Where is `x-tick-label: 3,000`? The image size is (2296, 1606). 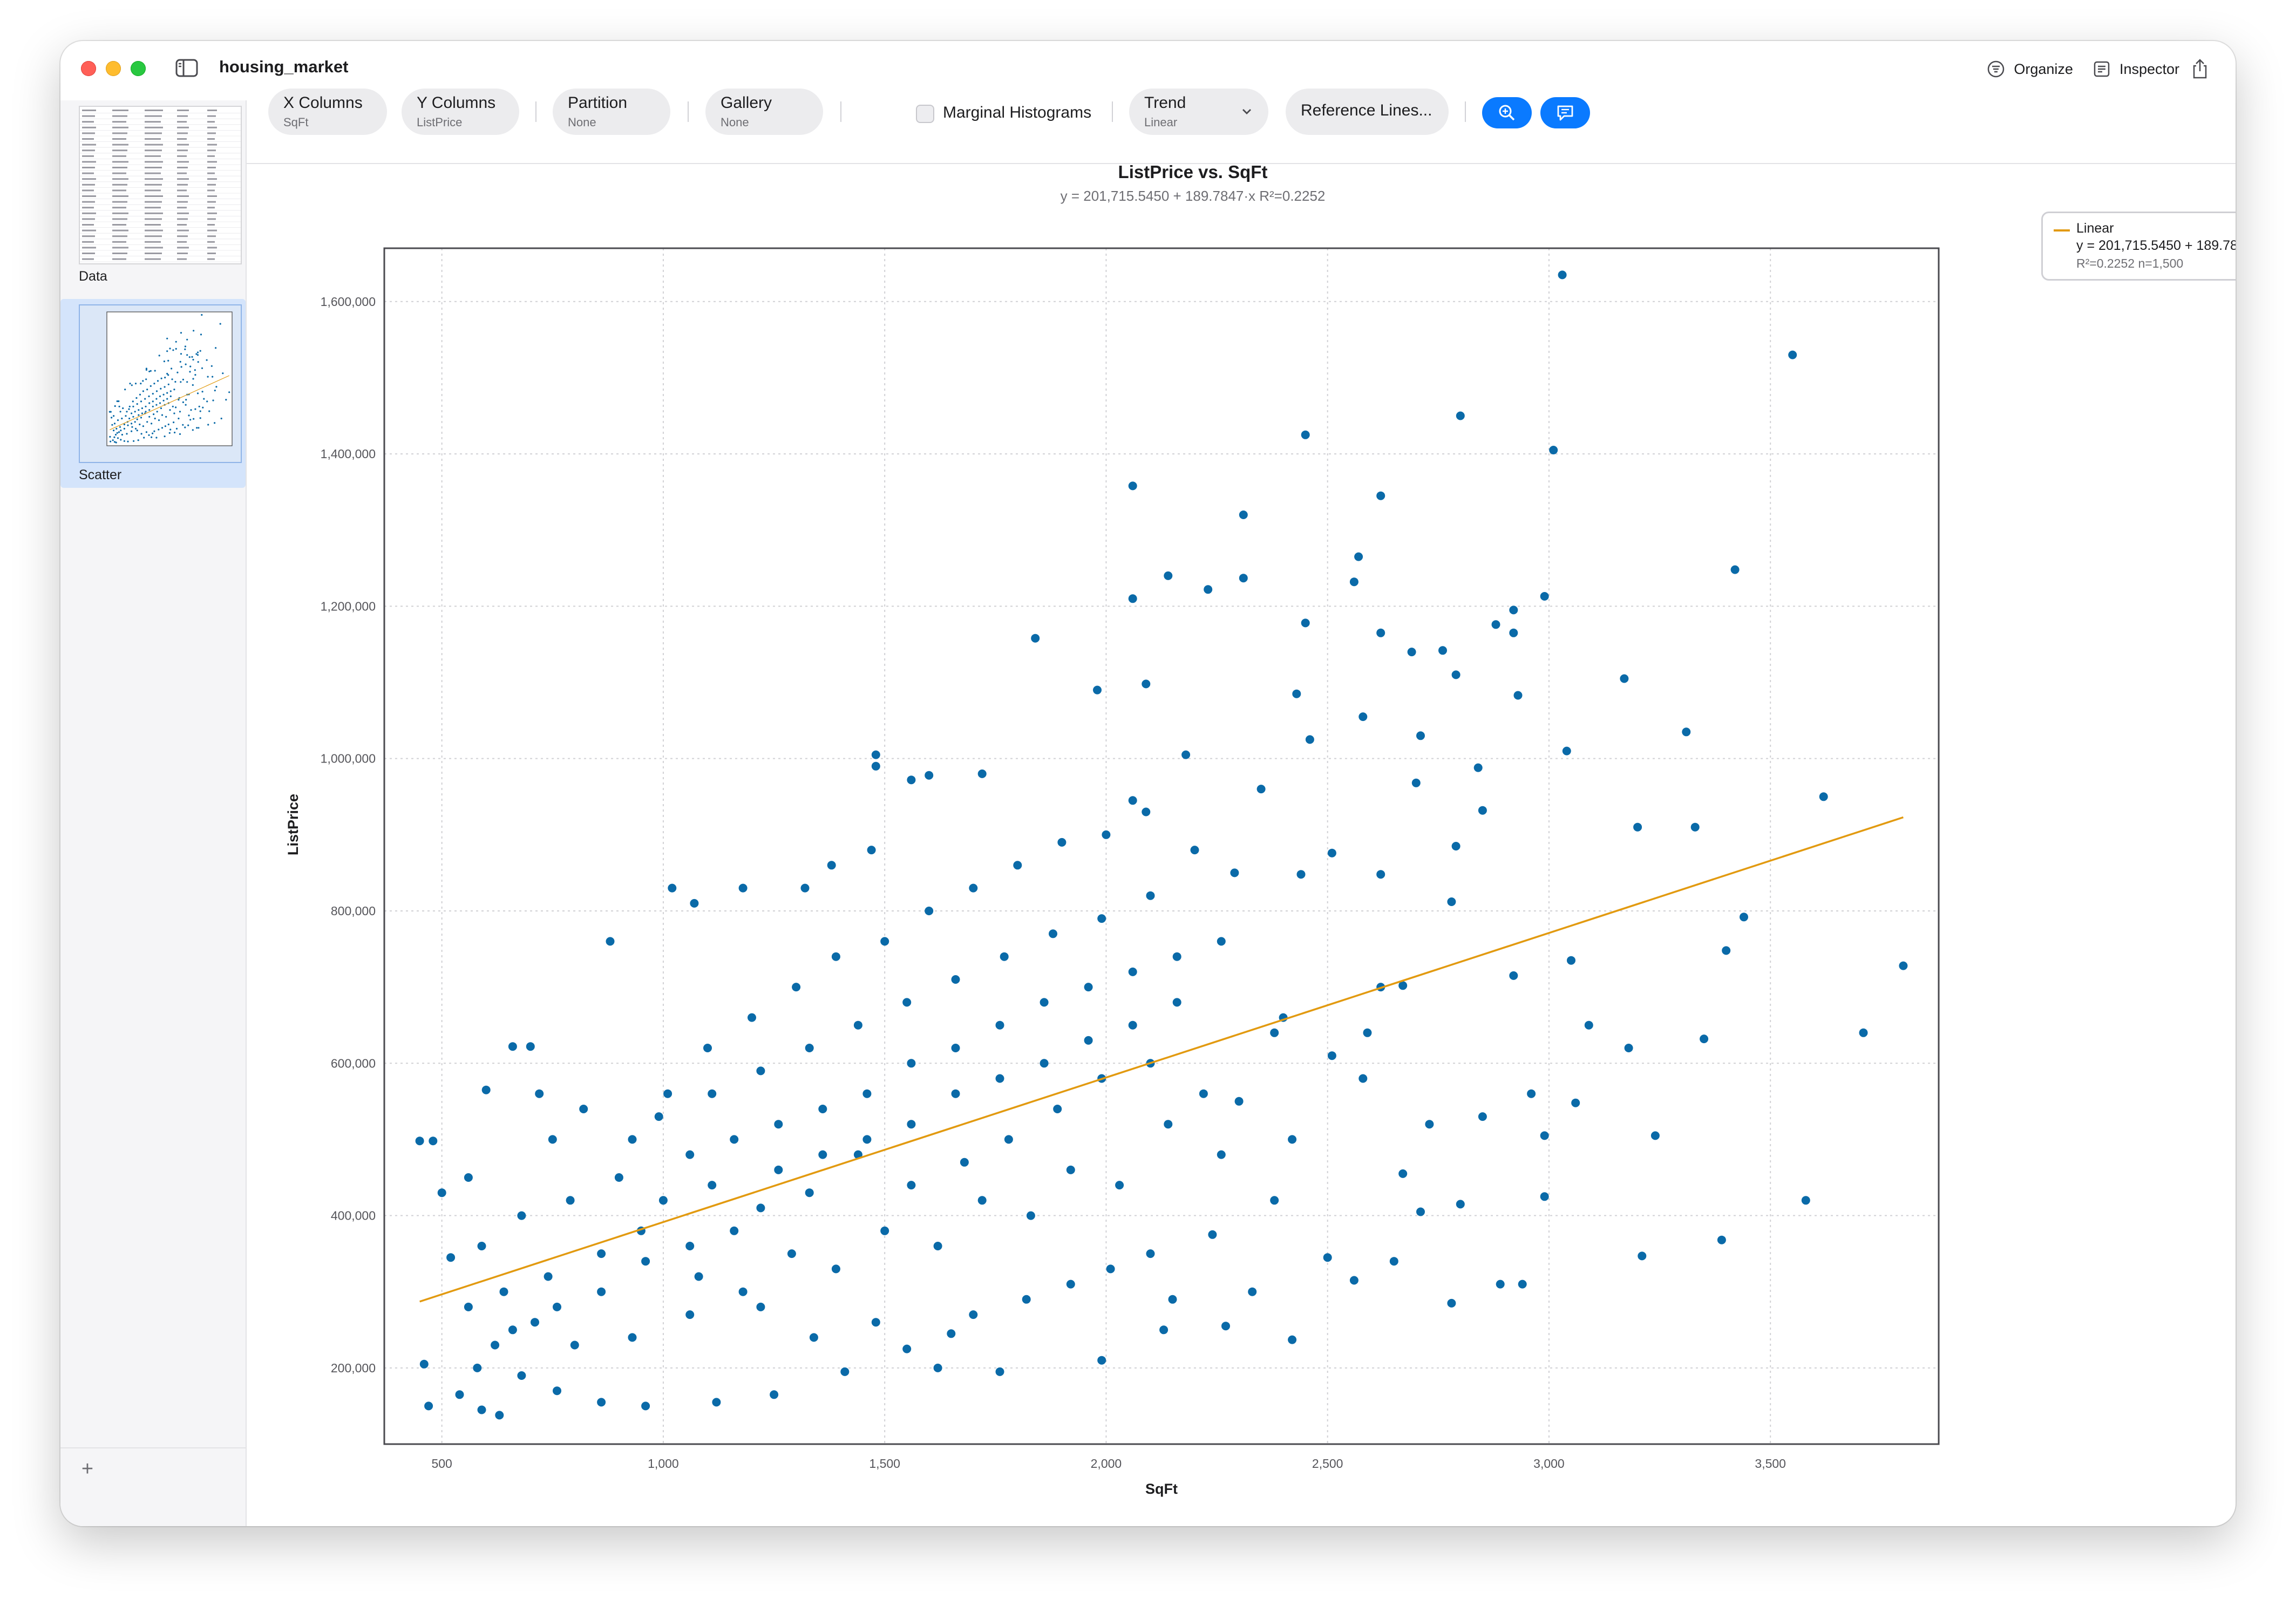 x-tick-label: 3,000 is located at coordinates (1549, 1464).